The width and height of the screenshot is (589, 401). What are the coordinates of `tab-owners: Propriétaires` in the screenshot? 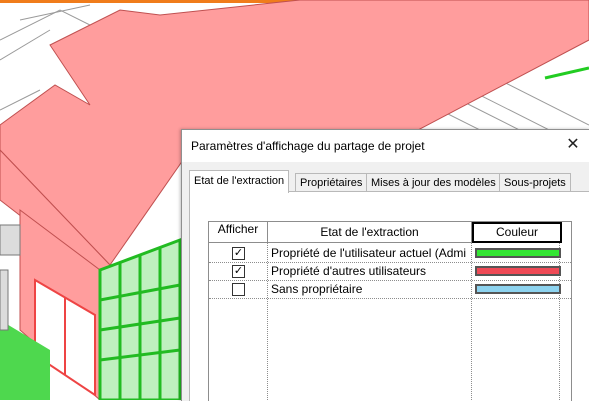 It's located at (331, 182).